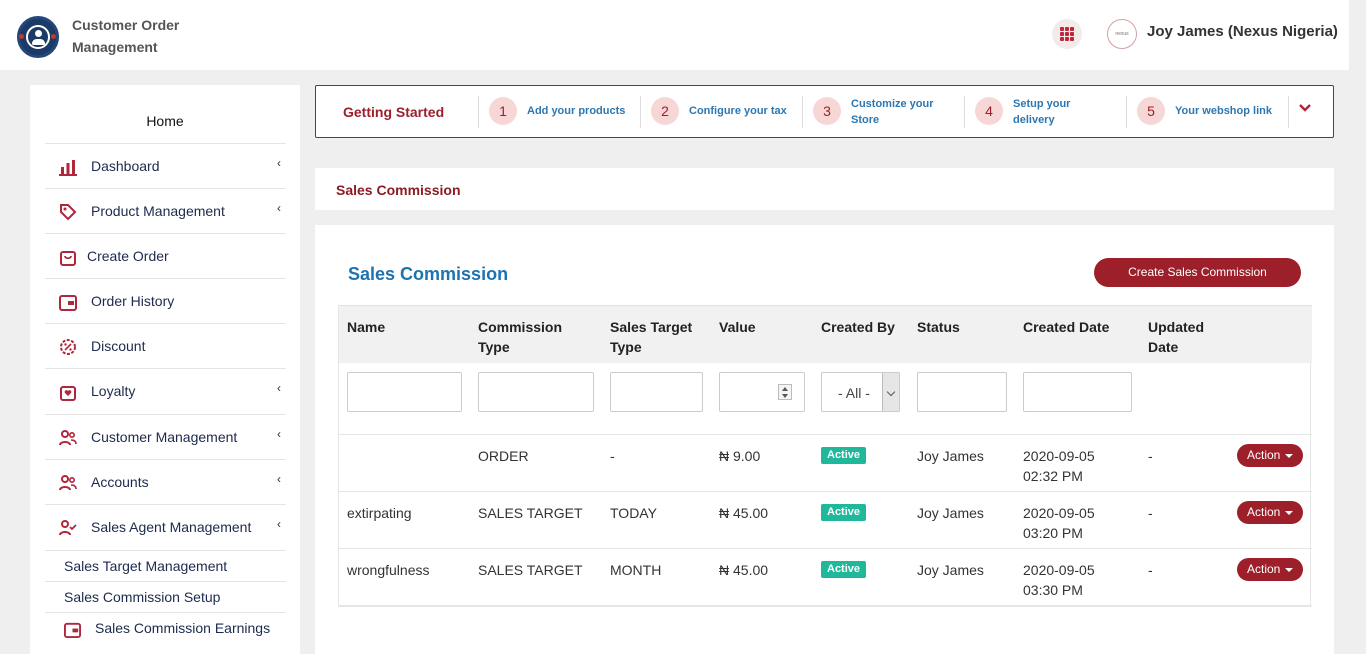 The image size is (1366, 654). I want to click on apps-grid-button, so click(1067, 34).